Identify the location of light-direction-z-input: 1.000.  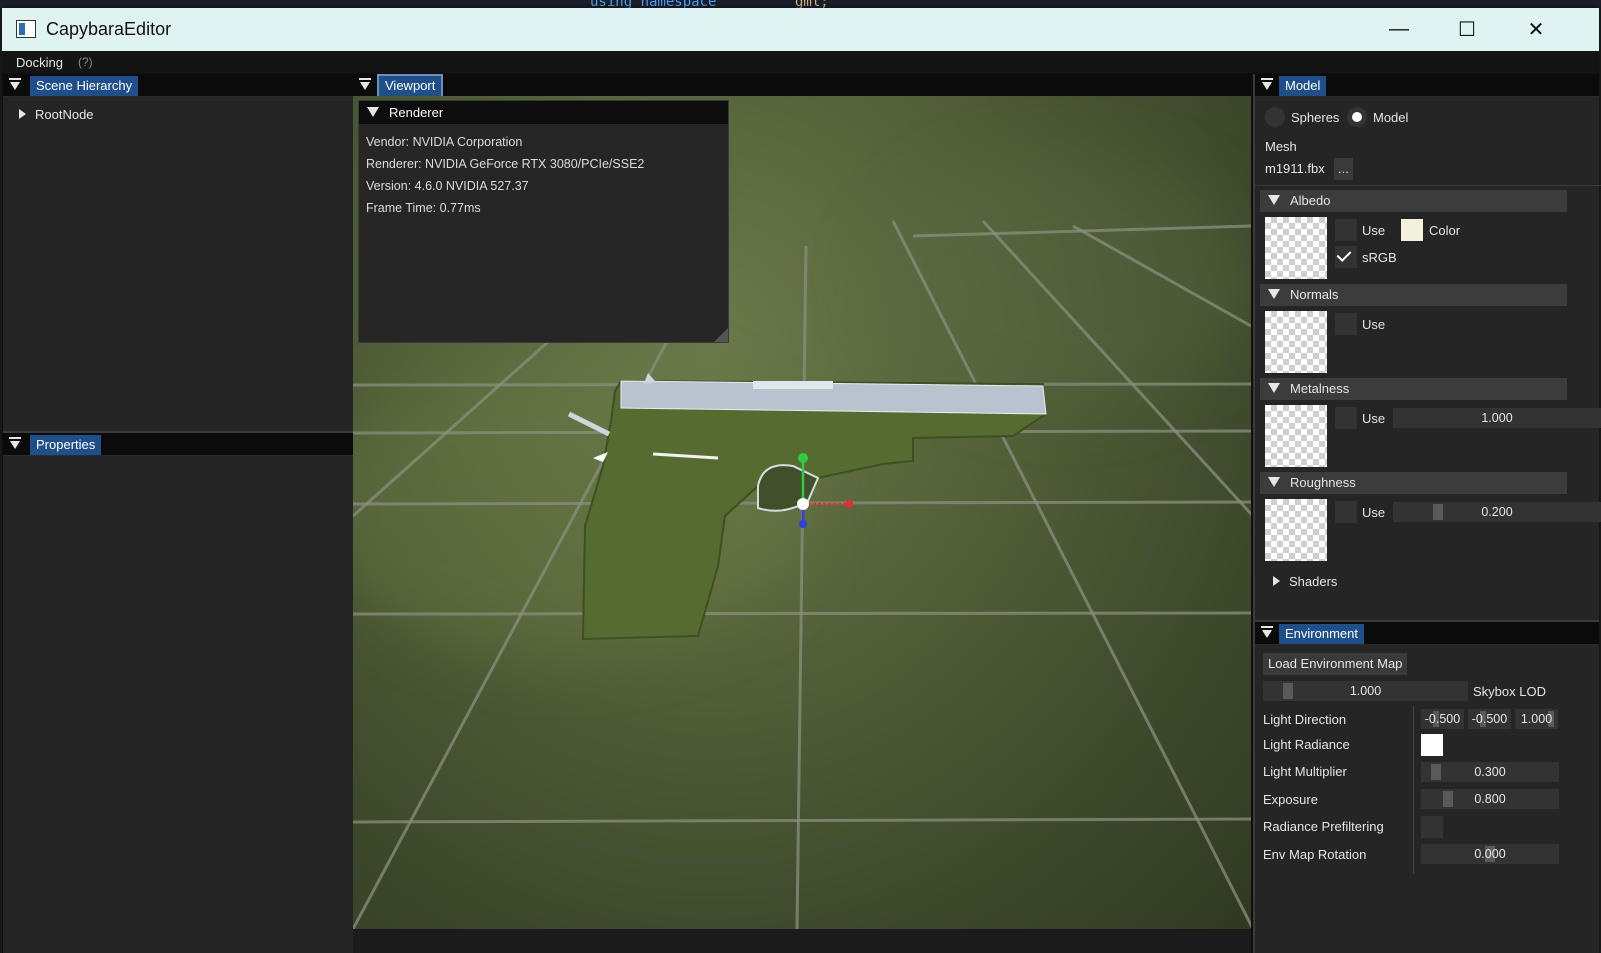
(1536, 719).